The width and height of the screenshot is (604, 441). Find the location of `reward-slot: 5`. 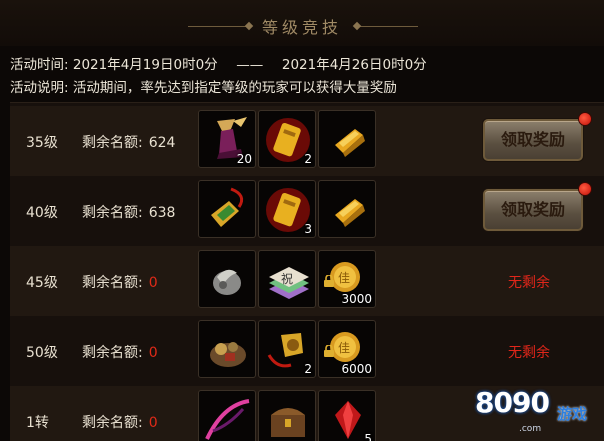

reward-slot: 5 is located at coordinates (347, 415).